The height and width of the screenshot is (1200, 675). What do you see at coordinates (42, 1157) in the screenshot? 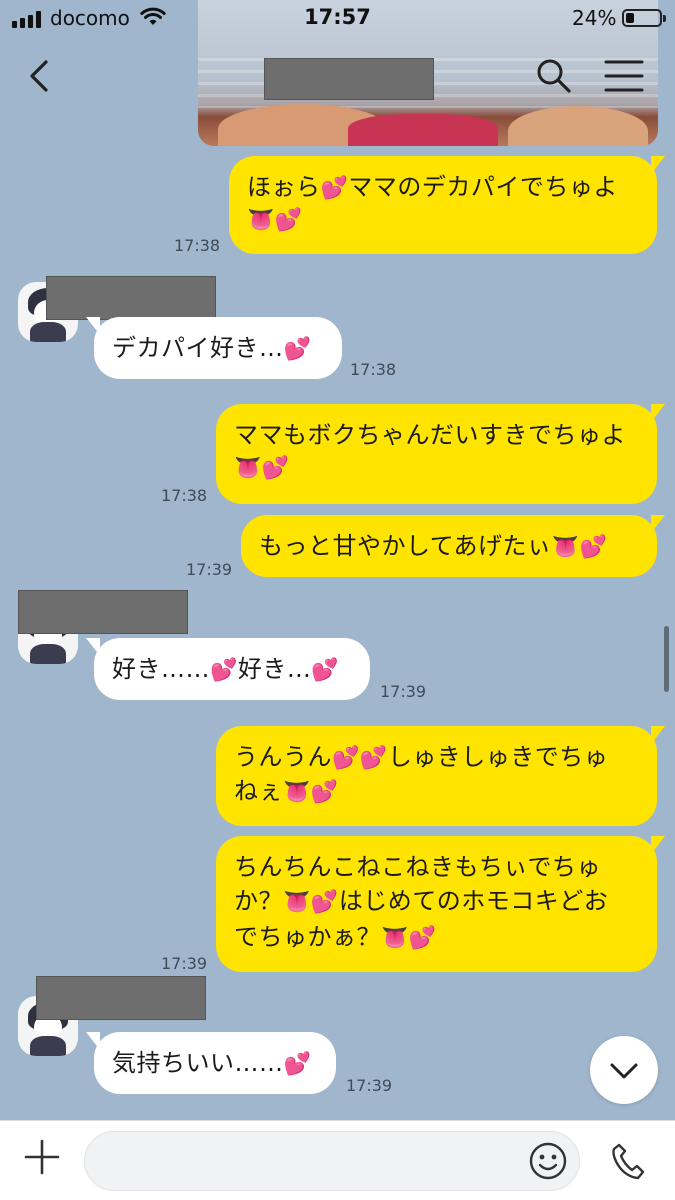
I see `plus-icon` at bounding box center [42, 1157].